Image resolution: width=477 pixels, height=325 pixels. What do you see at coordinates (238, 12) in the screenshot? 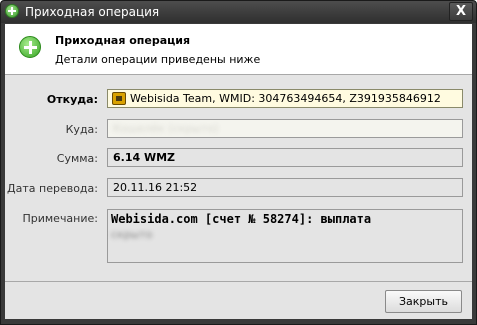
I see `title-bar: Приходная операция X` at bounding box center [238, 12].